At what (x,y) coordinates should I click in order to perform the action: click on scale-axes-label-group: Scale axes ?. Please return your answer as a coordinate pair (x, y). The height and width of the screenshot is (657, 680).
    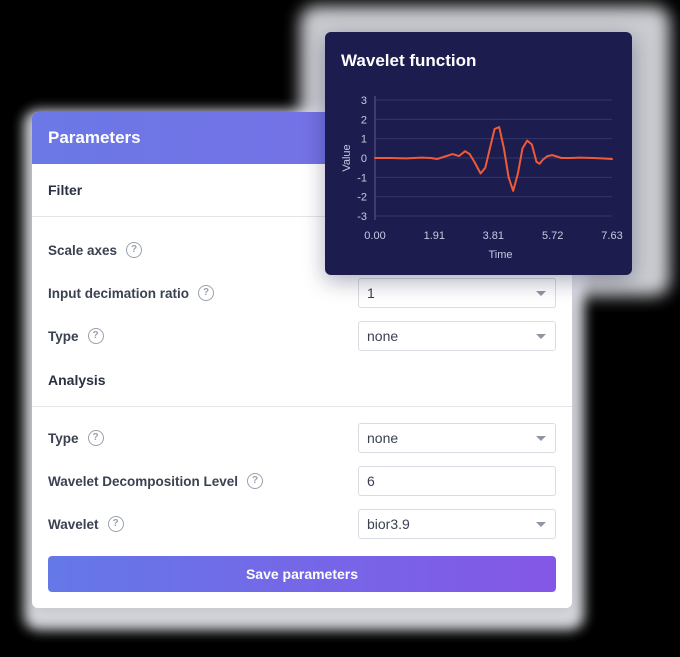
    Looking at the image, I should click on (95, 250).